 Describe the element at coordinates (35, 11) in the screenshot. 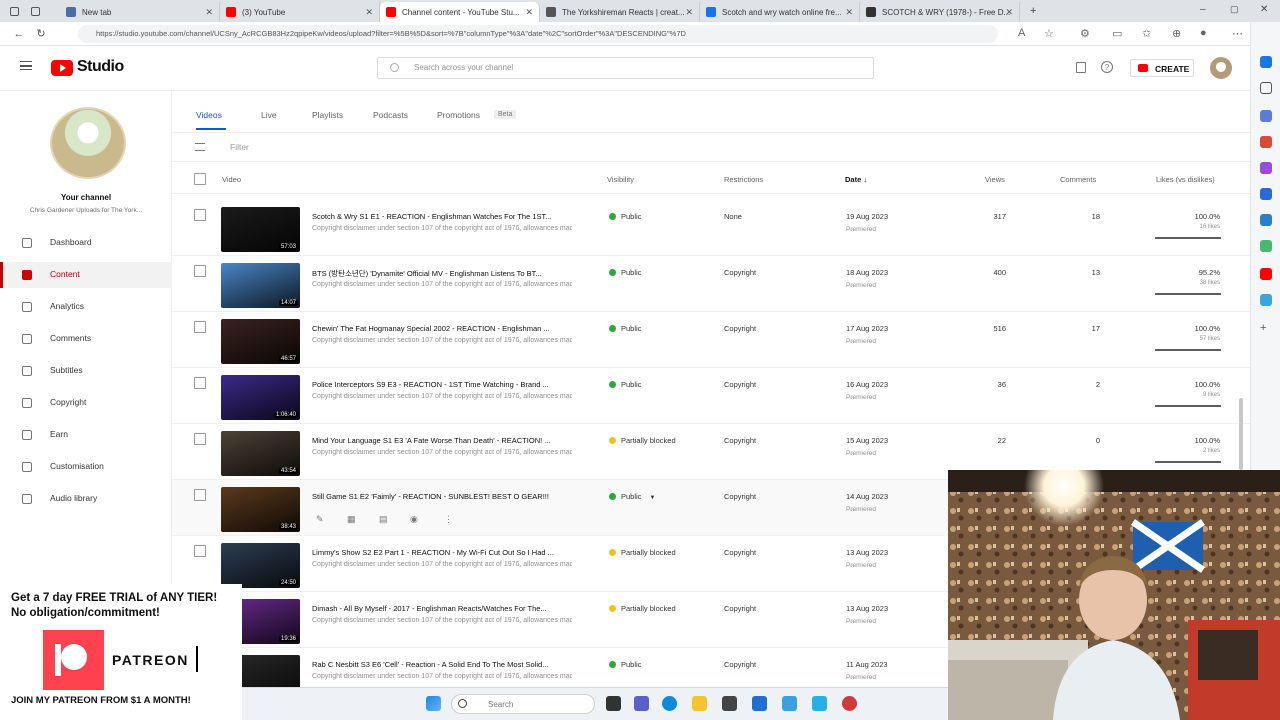

I see `tab-search-icon` at that location.